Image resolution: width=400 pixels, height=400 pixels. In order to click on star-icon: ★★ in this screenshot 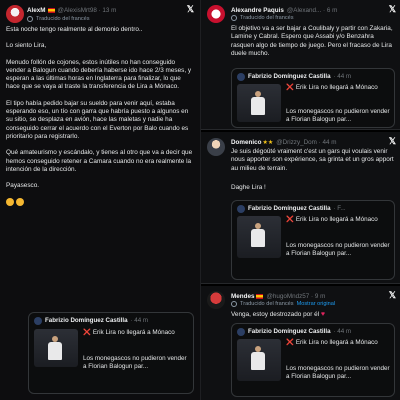, I will do `click(268, 142)`.